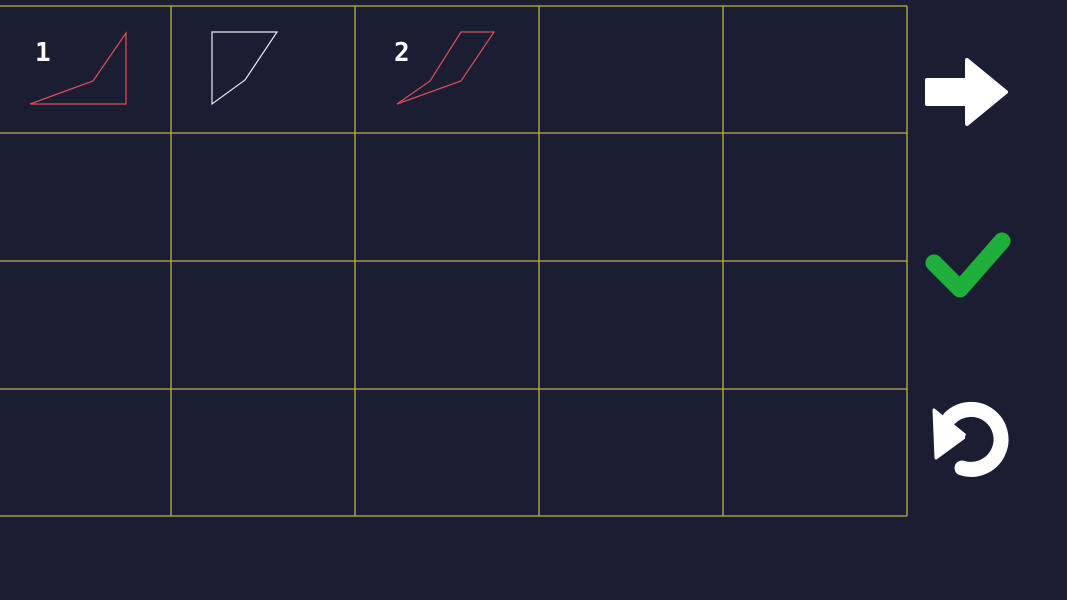 Image resolution: width=1067 pixels, height=600 pixels. Describe the element at coordinates (631, 197) in the screenshot. I see `grid-cell-r1-c3` at that location.